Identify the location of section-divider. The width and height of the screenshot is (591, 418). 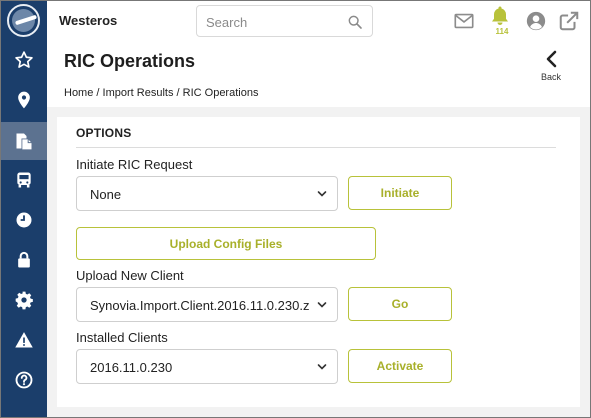
(316, 147).